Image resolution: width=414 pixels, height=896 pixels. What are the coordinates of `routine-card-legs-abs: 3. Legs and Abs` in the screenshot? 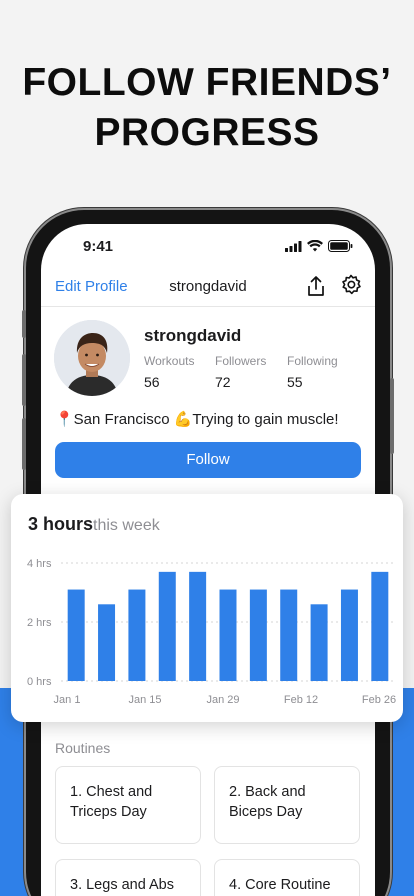 It's located at (128, 877).